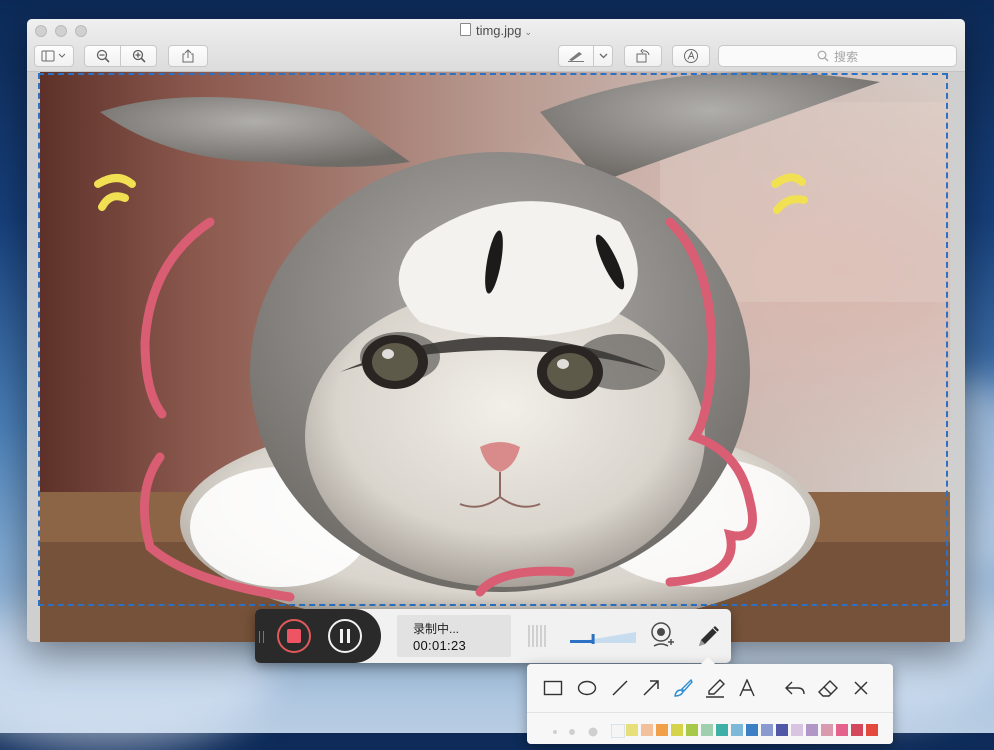 Image resolution: width=994 pixels, height=750 pixels. Describe the element at coordinates (845, 56) in the screenshot. I see `search-placeholder: 搜索` at that location.